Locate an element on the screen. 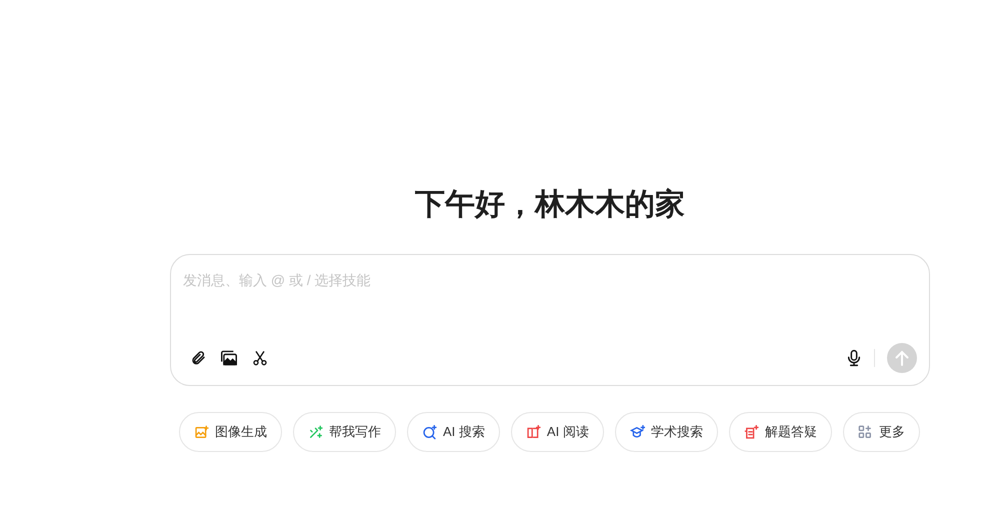 The width and height of the screenshot is (998, 511). skill-chip: AI 搜索 is located at coordinates (453, 432).